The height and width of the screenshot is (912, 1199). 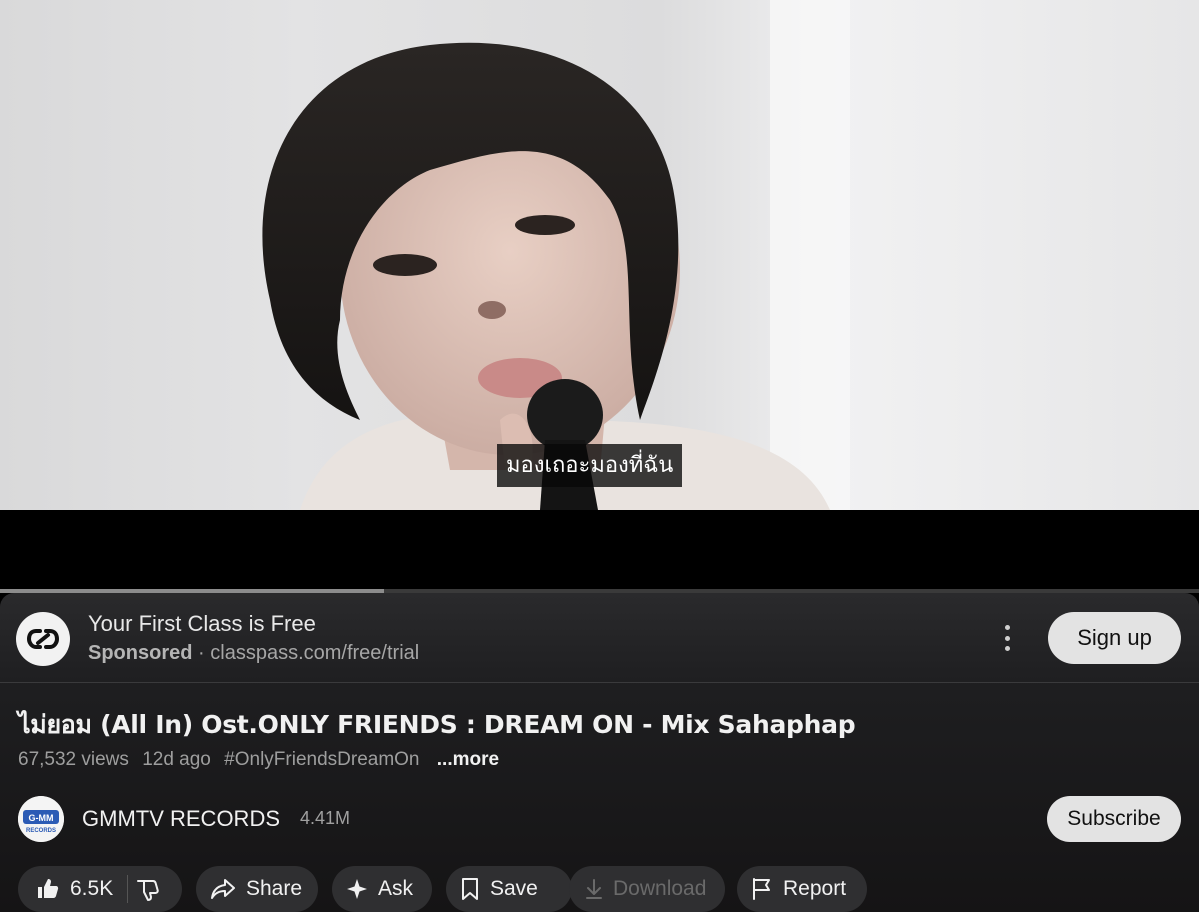 What do you see at coordinates (65, 889) in the screenshot?
I see `like-button: 6.5K` at bounding box center [65, 889].